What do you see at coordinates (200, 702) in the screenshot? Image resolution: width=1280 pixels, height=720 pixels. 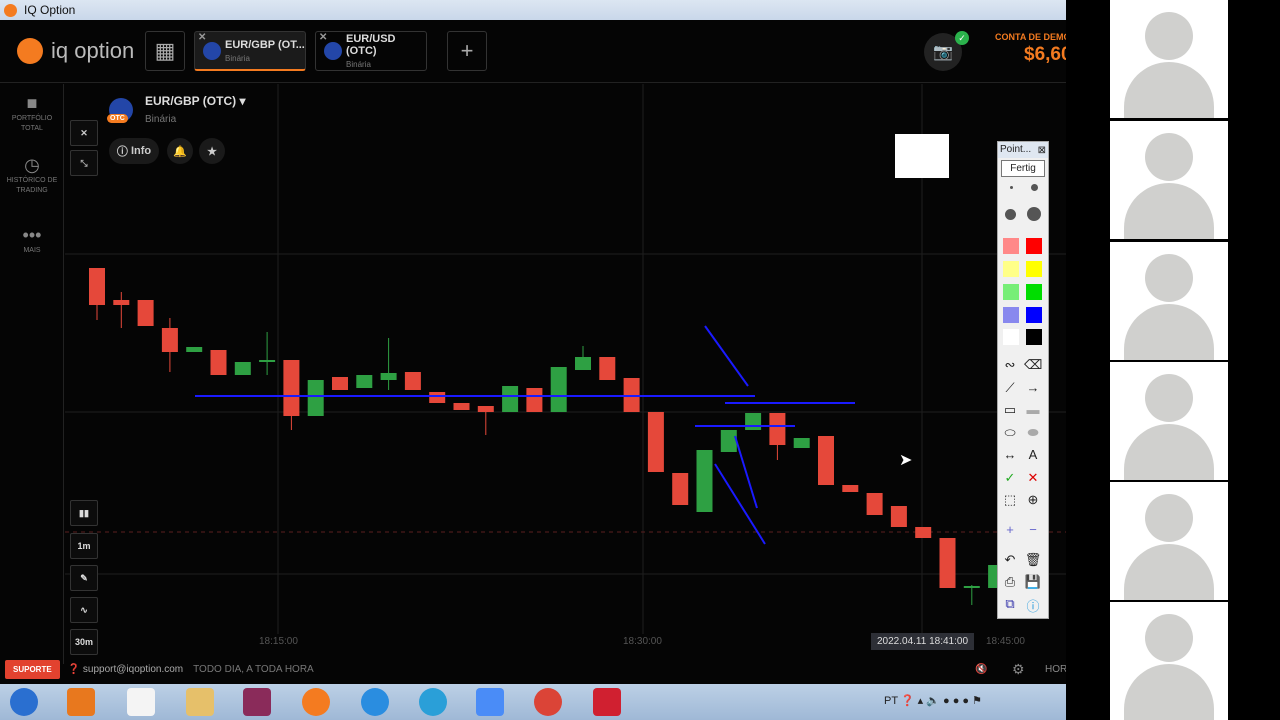 I see `explorer-icon` at bounding box center [200, 702].